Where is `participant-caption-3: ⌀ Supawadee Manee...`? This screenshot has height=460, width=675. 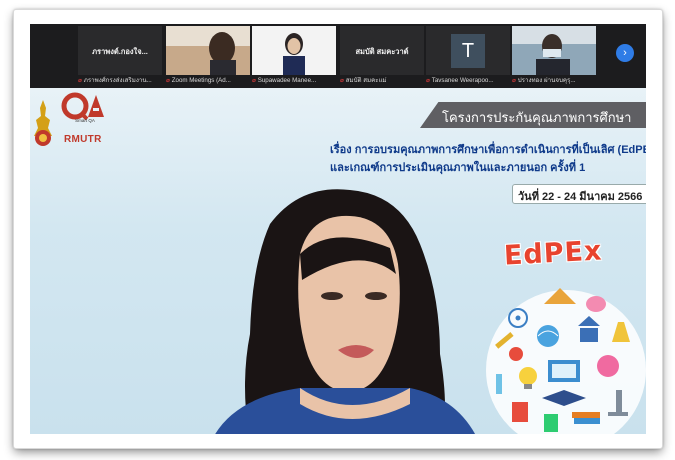 participant-caption-3: ⌀ Supawadee Manee... is located at coordinates (295, 81).